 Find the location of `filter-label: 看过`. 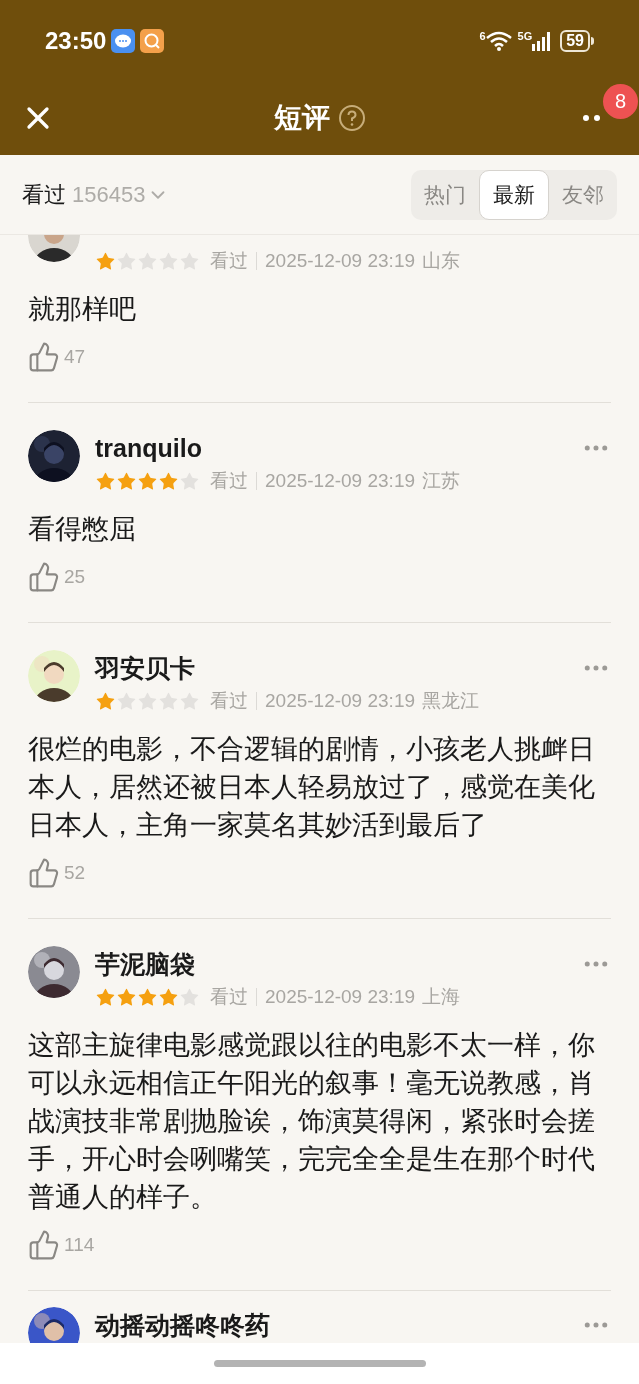

filter-label: 看过 is located at coordinates (44, 194).